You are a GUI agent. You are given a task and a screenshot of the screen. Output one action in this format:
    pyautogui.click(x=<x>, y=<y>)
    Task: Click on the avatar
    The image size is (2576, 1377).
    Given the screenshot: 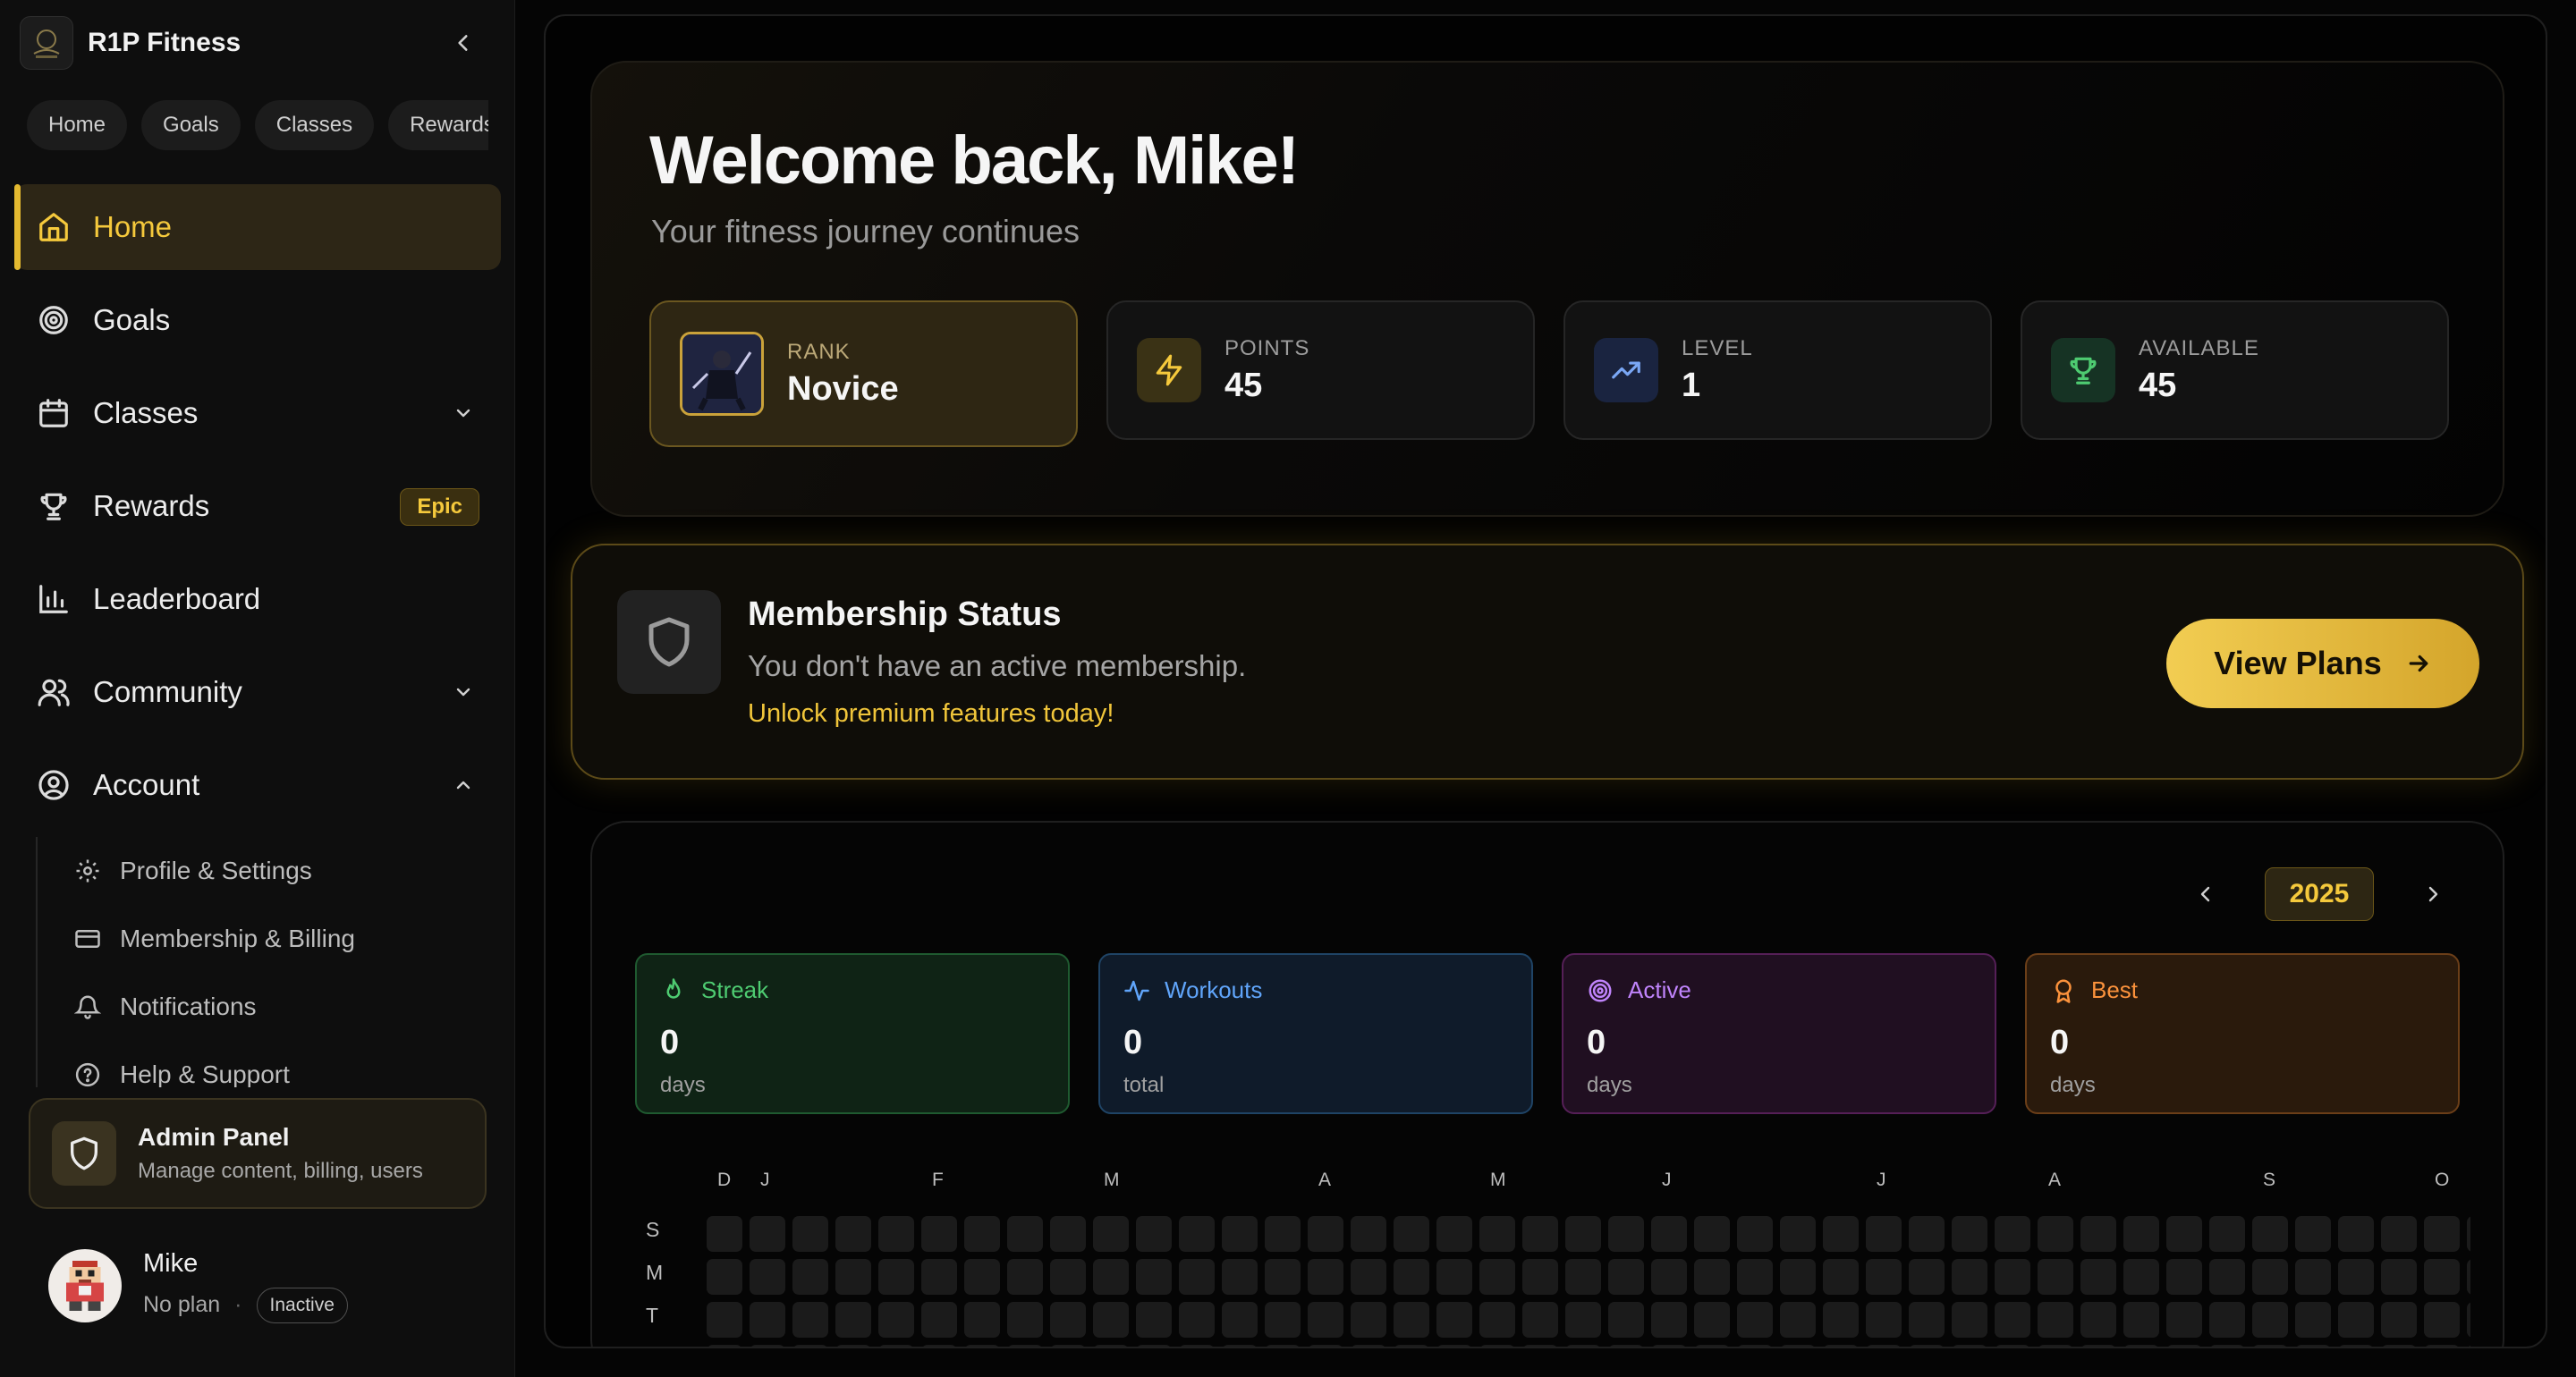 What is the action you would take?
    pyautogui.click(x=85, y=1285)
    